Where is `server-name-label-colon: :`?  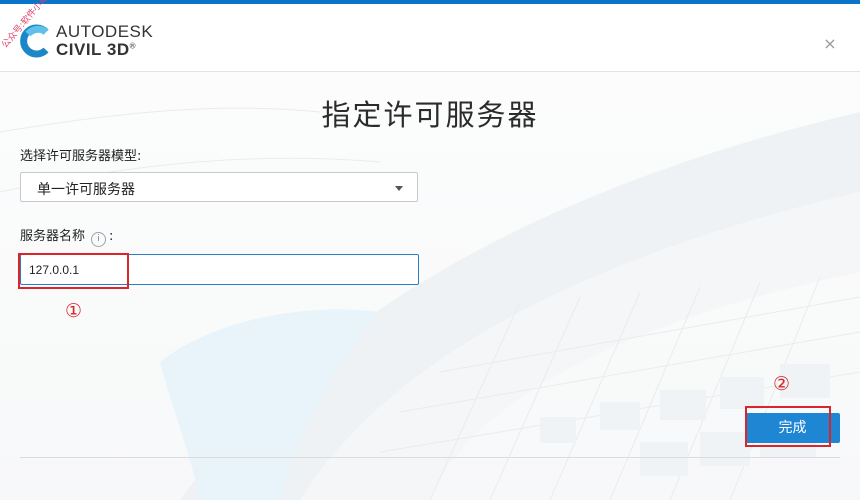 server-name-label-colon: : is located at coordinates (111, 236).